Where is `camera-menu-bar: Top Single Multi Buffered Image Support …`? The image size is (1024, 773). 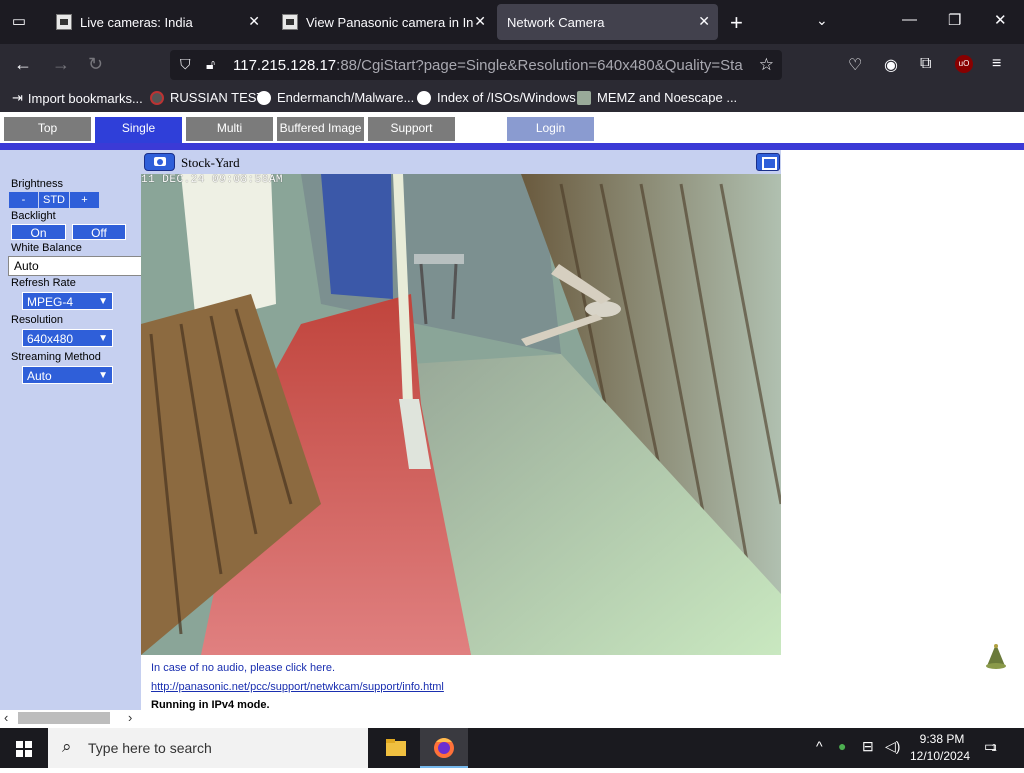
camera-menu-bar: Top Single Multi Buffered Image Support … is located at coordinates (512, 128).